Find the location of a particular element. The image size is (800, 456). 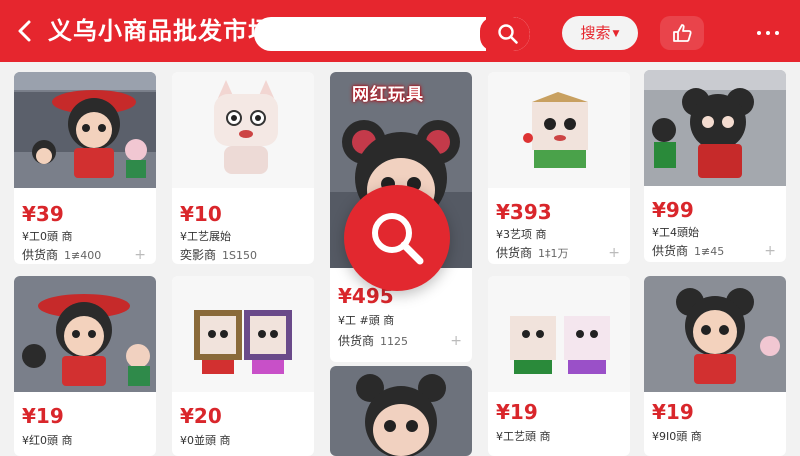

product-card: ¥19 ¥工艺頭 商 is located at coordinates (559, 366).